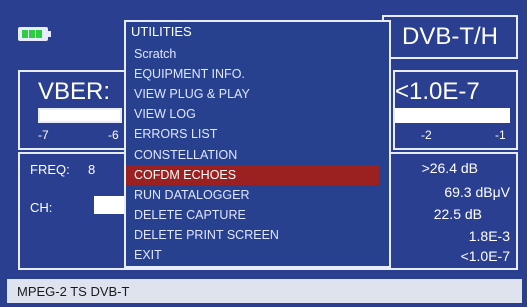 This screenshot has height=307, width=527. Describe the element at coordinates (260, 215) in the screenshot. I see `menu-item: DELETE CAPTURE` at that location.